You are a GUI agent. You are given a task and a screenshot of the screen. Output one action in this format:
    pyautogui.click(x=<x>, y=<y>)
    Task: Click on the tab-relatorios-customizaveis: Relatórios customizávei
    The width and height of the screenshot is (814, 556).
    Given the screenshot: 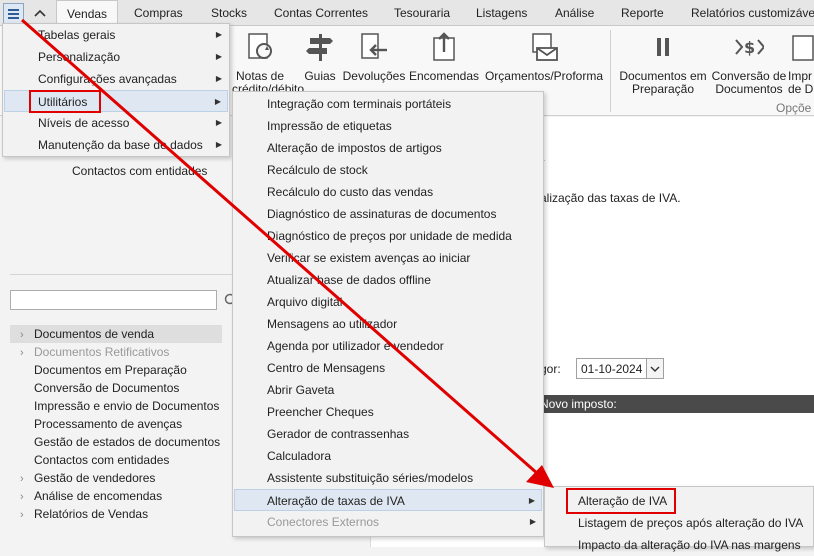 What is the action you would take?
    pyautogui.click(x=752, y=13)
    